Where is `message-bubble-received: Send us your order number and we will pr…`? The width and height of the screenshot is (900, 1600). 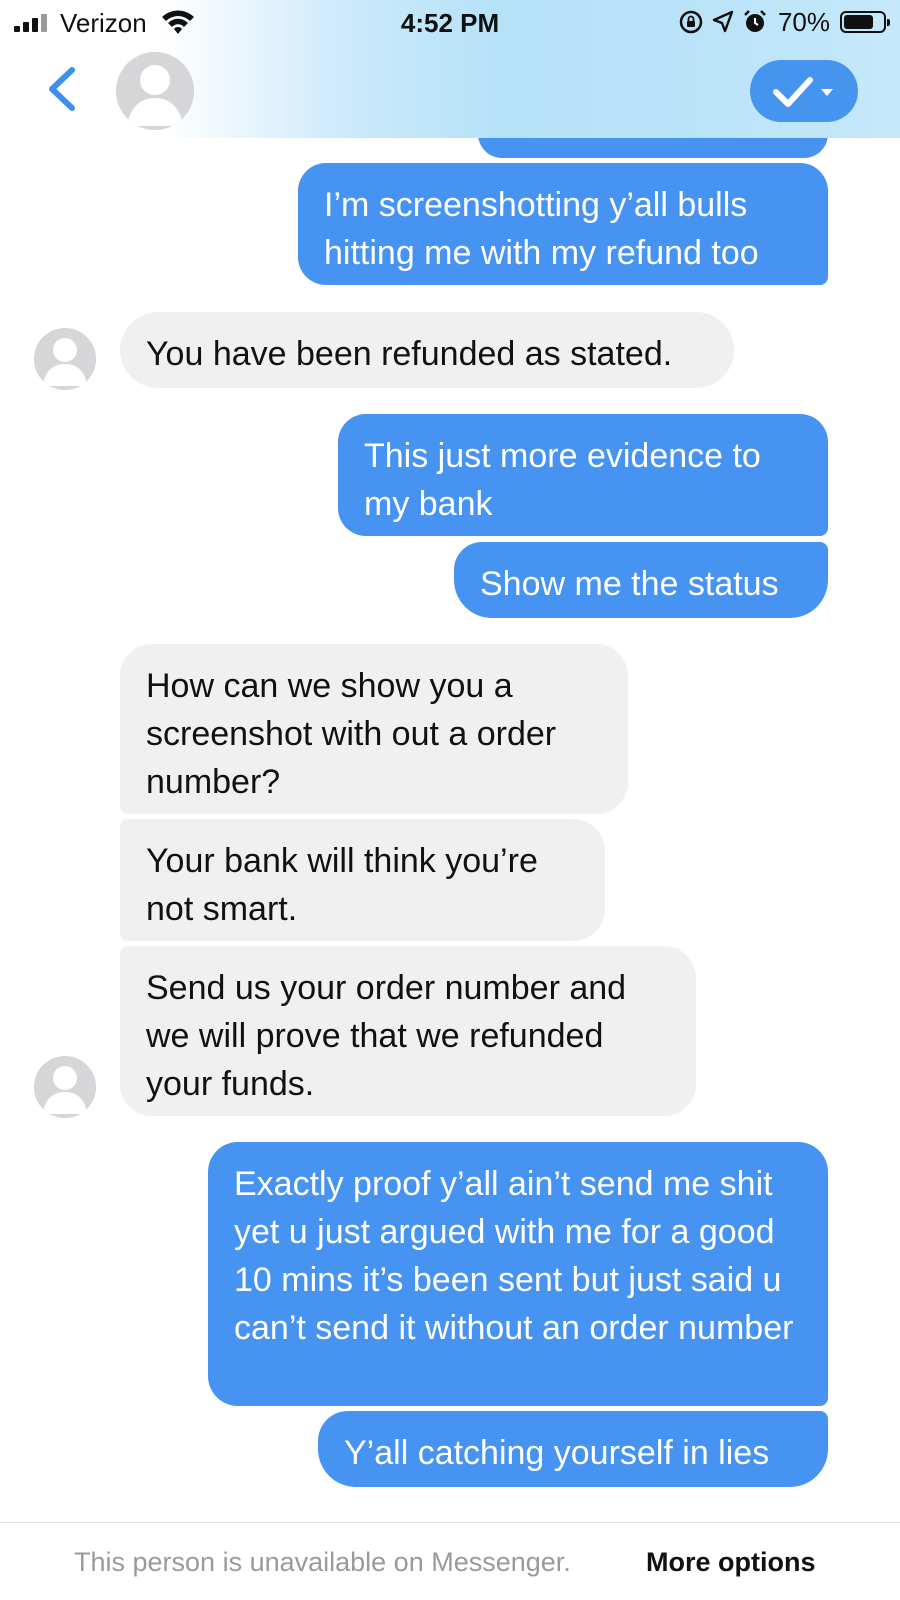 message-bubble-received: Send us your order number and we will pr… is located at coordinates (408, 1031).